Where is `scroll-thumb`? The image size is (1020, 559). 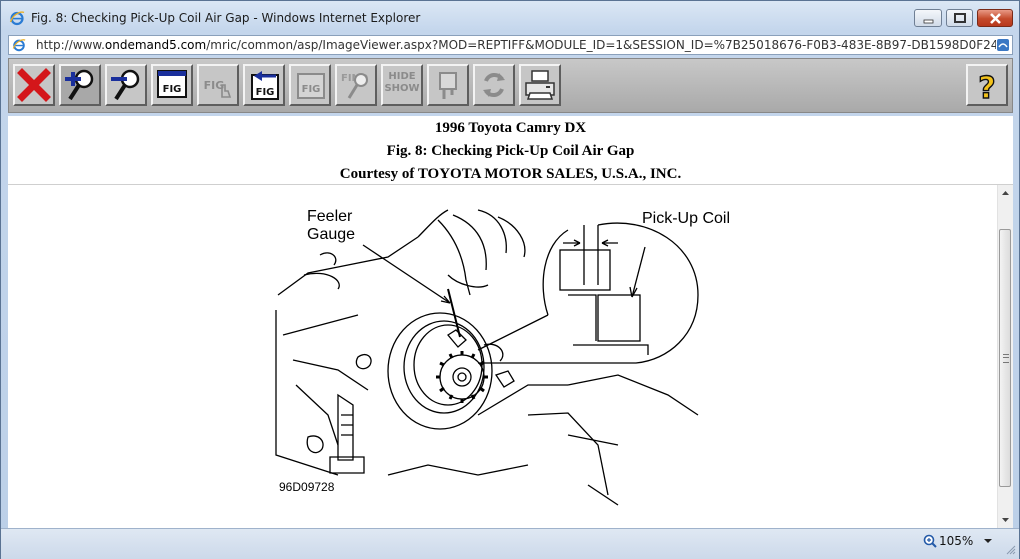 scroll-thumb is located at coordinates (1005, 358).